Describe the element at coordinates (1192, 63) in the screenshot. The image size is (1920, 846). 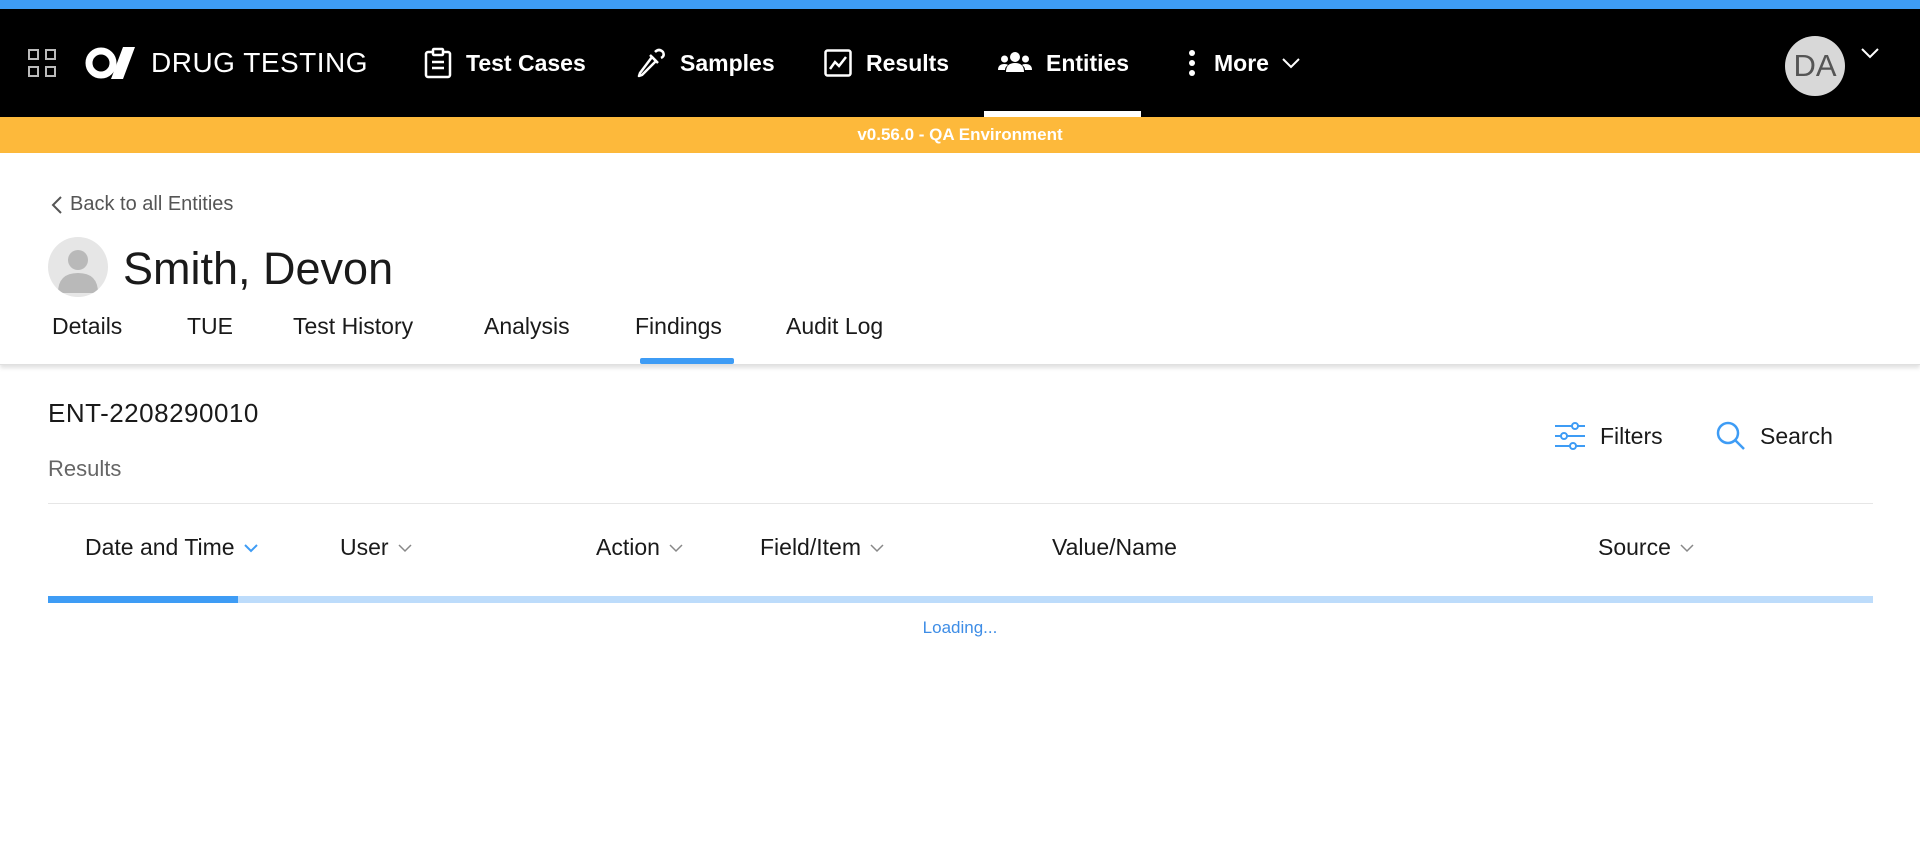
I see `kebab-icon` at that location.